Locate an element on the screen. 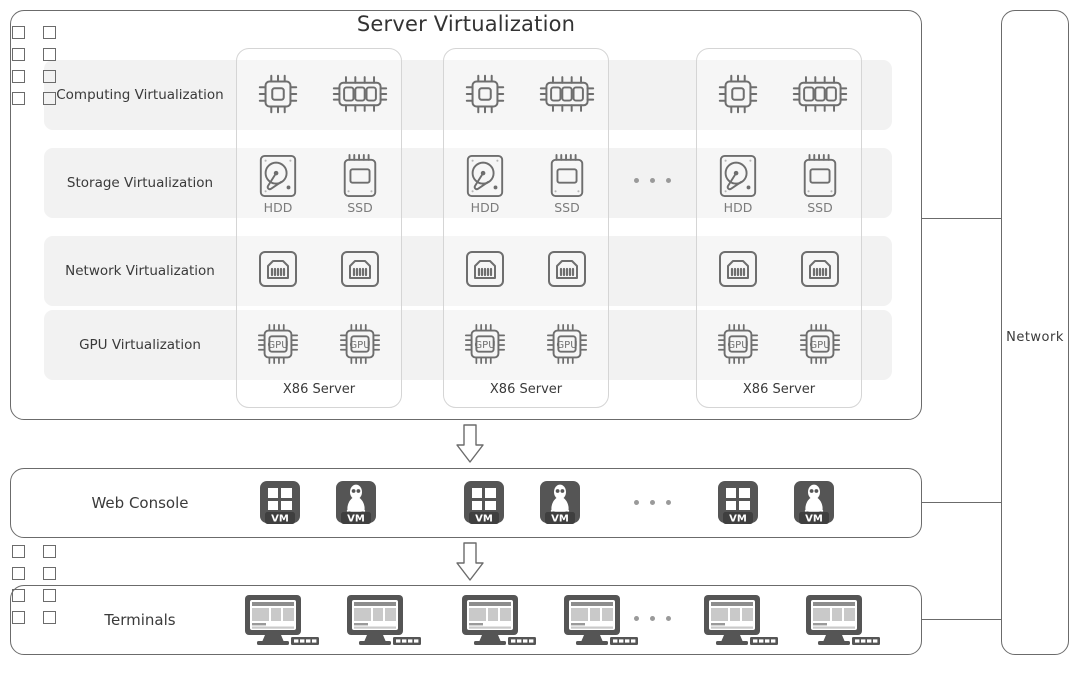 Image resolution: width=1081 pixels, height=680 pixels. network-ports-bottom is located at coordinates (34, 585).